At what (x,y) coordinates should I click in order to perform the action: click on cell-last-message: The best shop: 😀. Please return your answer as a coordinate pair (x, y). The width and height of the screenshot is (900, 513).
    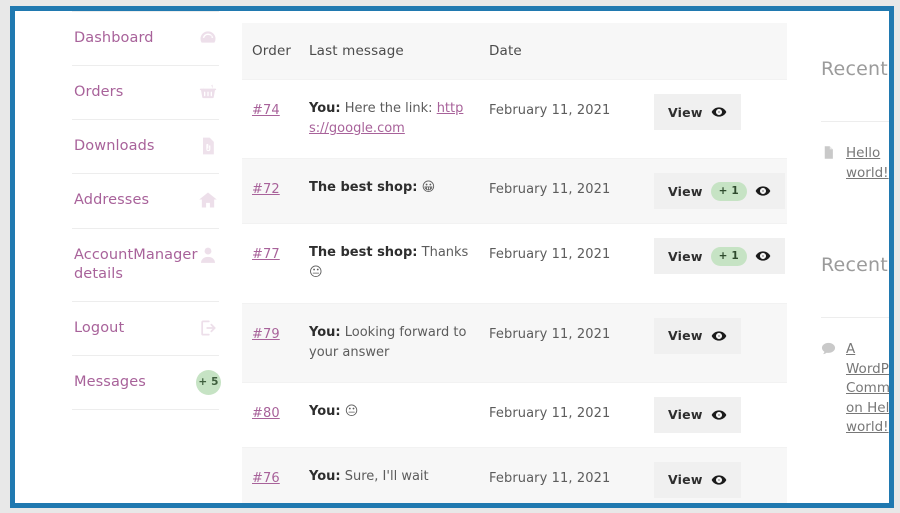
    Looking at the image, I should click on (399, 188).